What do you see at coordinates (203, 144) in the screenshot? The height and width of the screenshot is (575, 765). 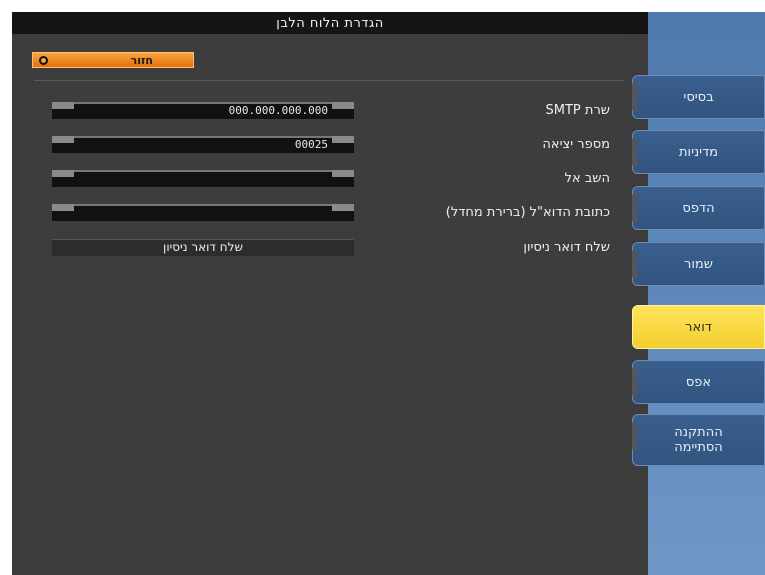 I see `port-number-input: 00025` at bounding box center [203, 144].